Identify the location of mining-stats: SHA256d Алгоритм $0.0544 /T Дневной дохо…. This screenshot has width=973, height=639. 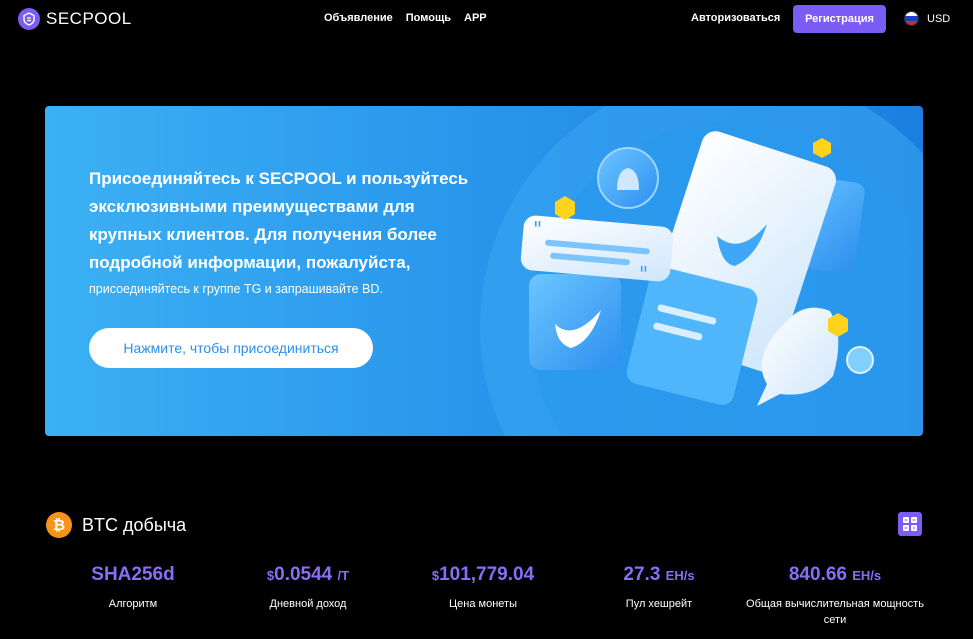
(486, 601).